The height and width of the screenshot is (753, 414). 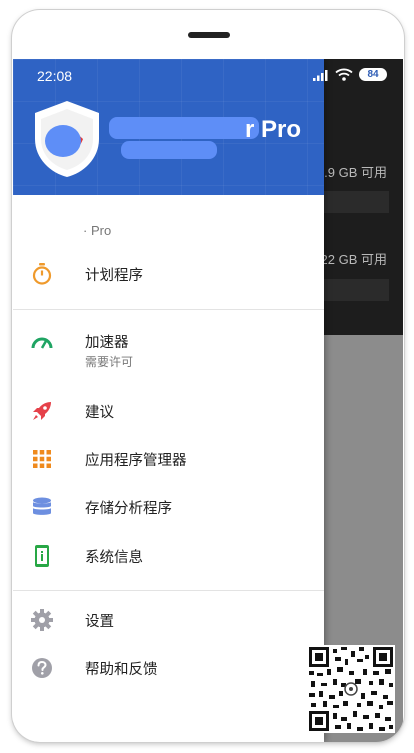 I want to click on menu-label-system-info: 系统信息, so click(x=114, y=557).